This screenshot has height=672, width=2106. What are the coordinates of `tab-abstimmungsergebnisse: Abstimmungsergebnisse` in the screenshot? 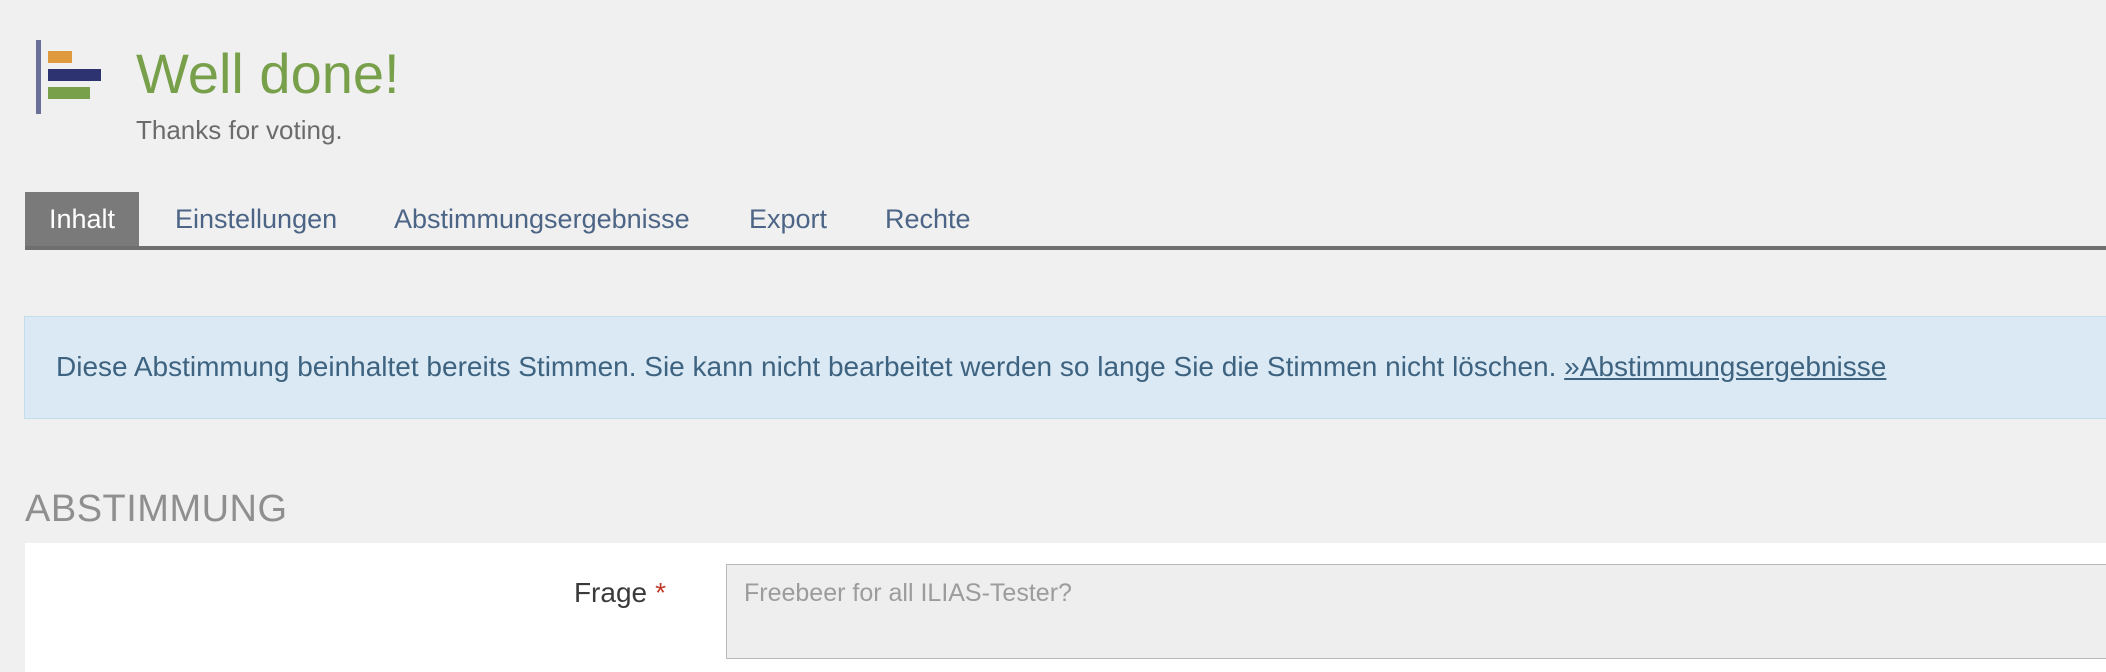 It's located at (542, 219).